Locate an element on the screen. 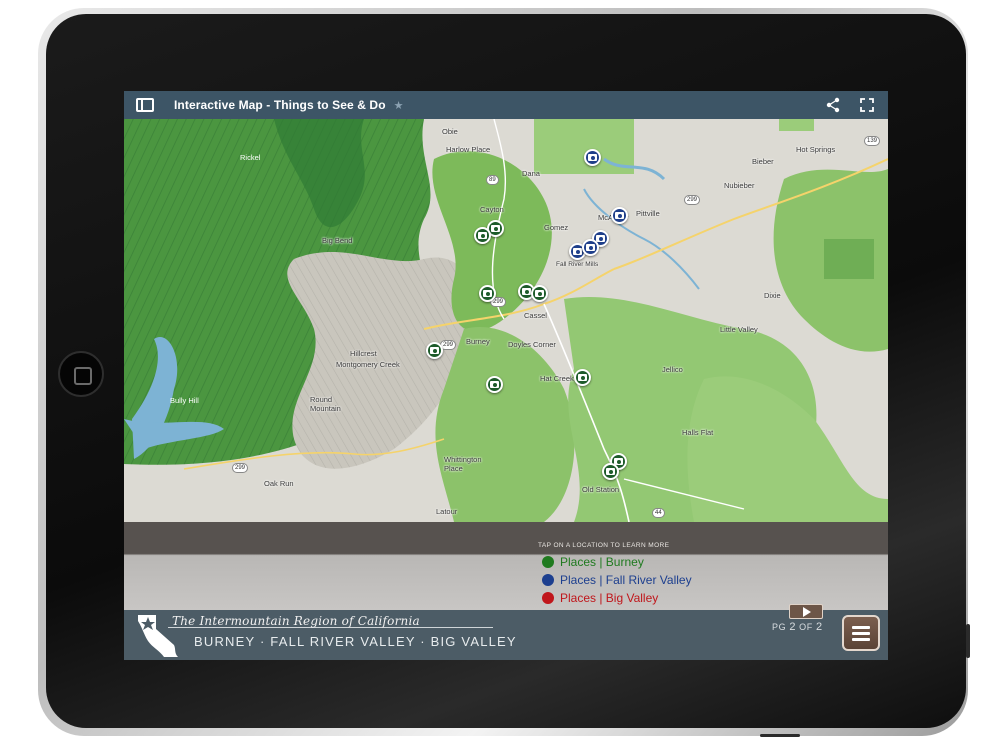 The image size is (1000, 750). map-label-whittington-place: Whittington Place is located at coordinates (463, 464).